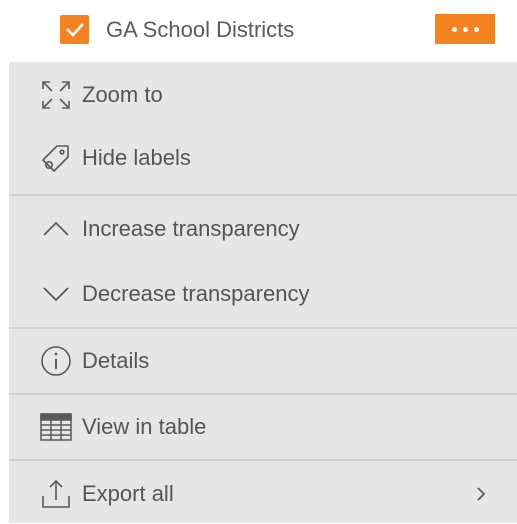 The height and width of the screenshot is (524, 517). Describe the element at coordinates (263, 494) in the screenshot. I see `menu-item-export-all: Export all` at that location.